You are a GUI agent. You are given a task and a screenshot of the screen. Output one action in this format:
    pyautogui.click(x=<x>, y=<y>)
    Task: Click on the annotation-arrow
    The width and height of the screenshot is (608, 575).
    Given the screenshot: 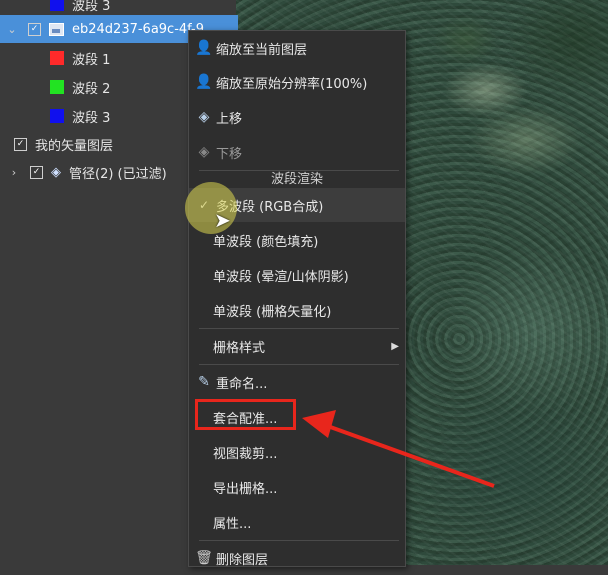 What is the action you would take?
    pyautogui.click(x=398, y=449)
    